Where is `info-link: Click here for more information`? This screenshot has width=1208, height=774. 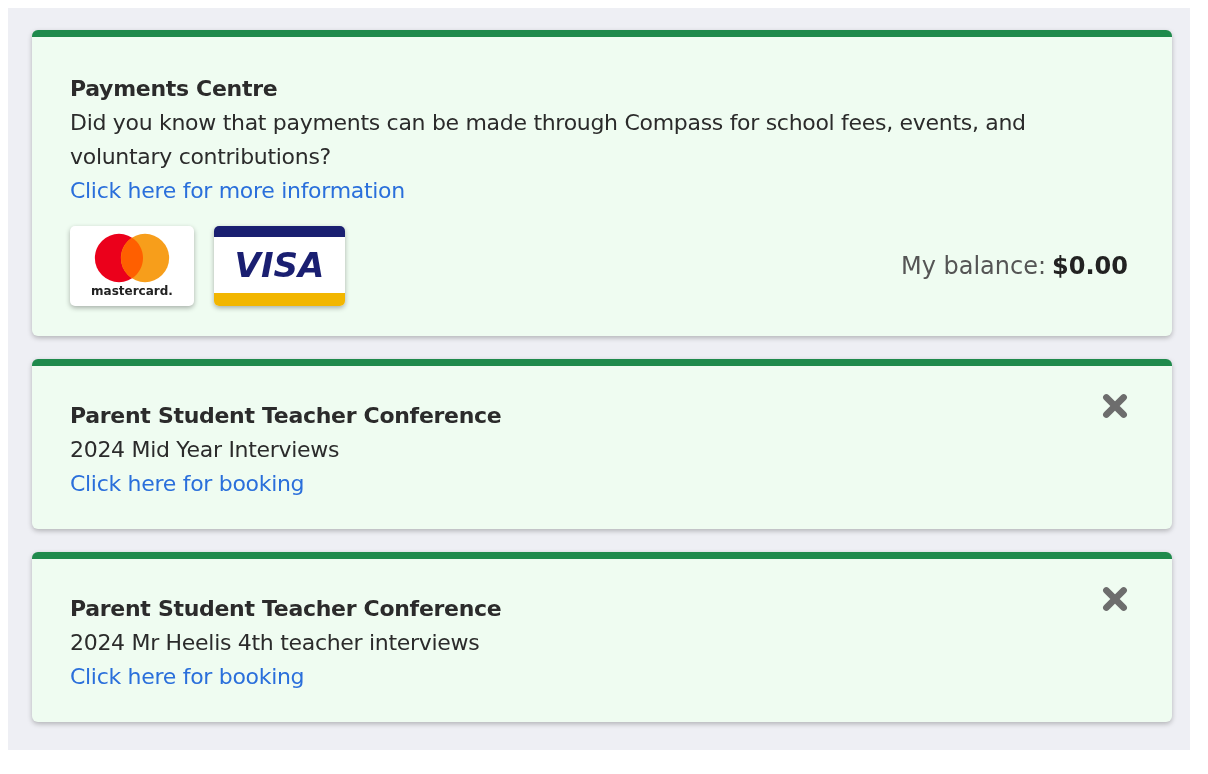 info-link: Click here for more information is located at coordinates (237, 190).